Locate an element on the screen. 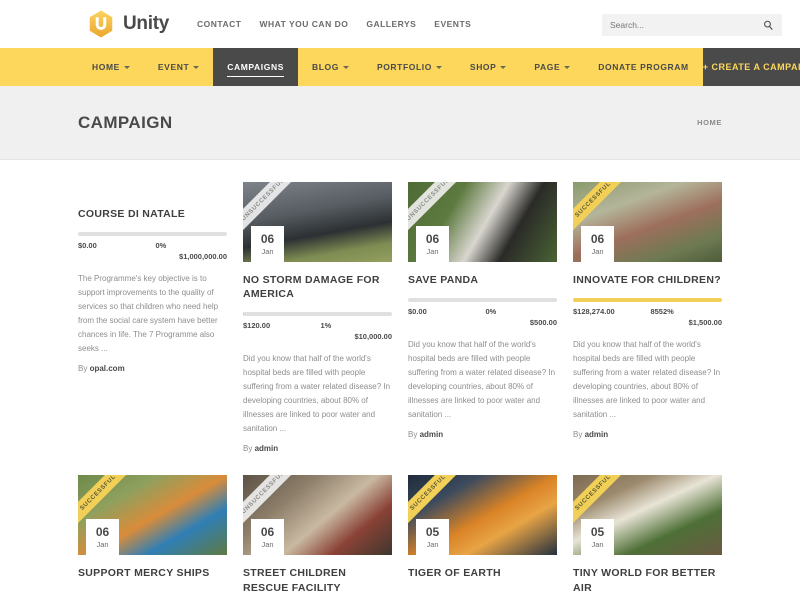 This screenshot has height=600, width=800. nav-item-home: HOME is located at coordinates (111, 67).